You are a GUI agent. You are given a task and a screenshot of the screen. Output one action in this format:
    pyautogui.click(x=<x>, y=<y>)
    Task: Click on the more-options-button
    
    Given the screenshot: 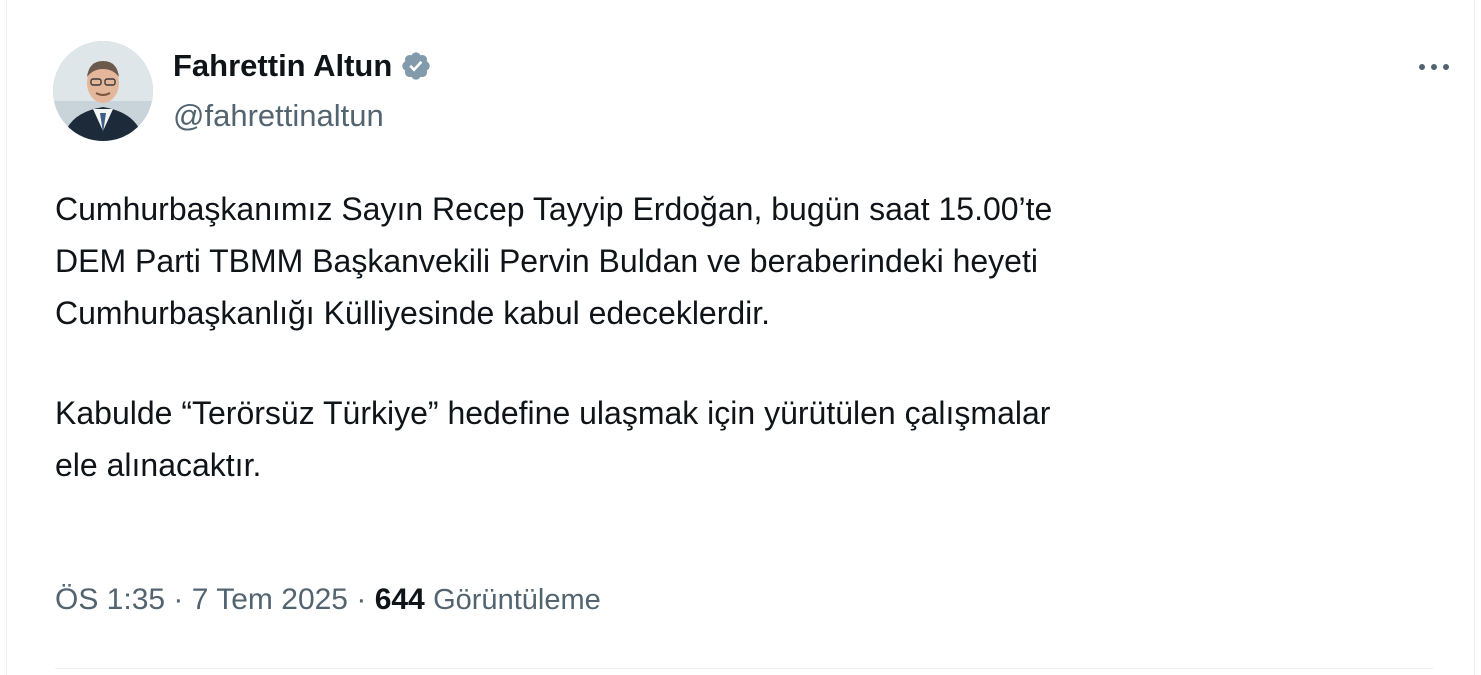 What is the action you would take?
    pyautogui.click(x=1434, y=67)
    